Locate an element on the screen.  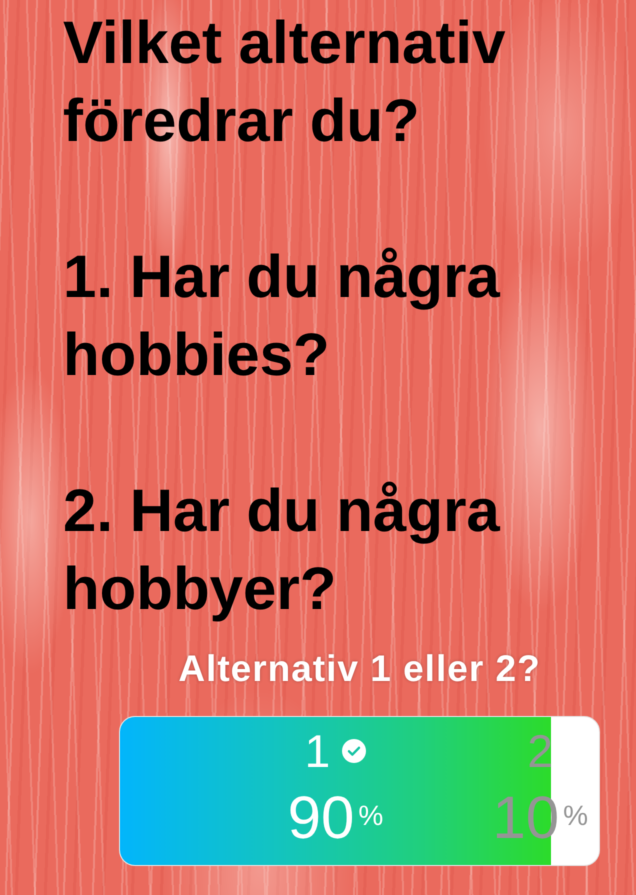
question-heading: Vilket alternativ föredrar du? is located at coordinates (284, 82).